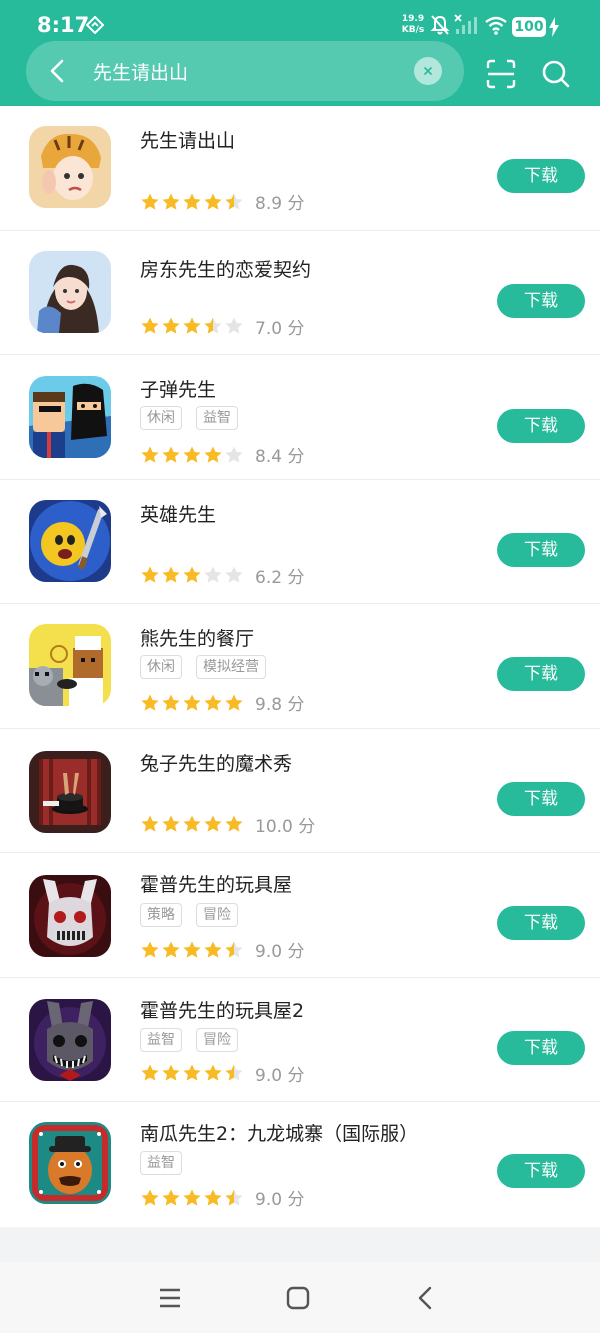 This screenshot has width=600, height=1333. I want to click on list-item: 先生请出山 8.9 分 下载, so click(300, 168).